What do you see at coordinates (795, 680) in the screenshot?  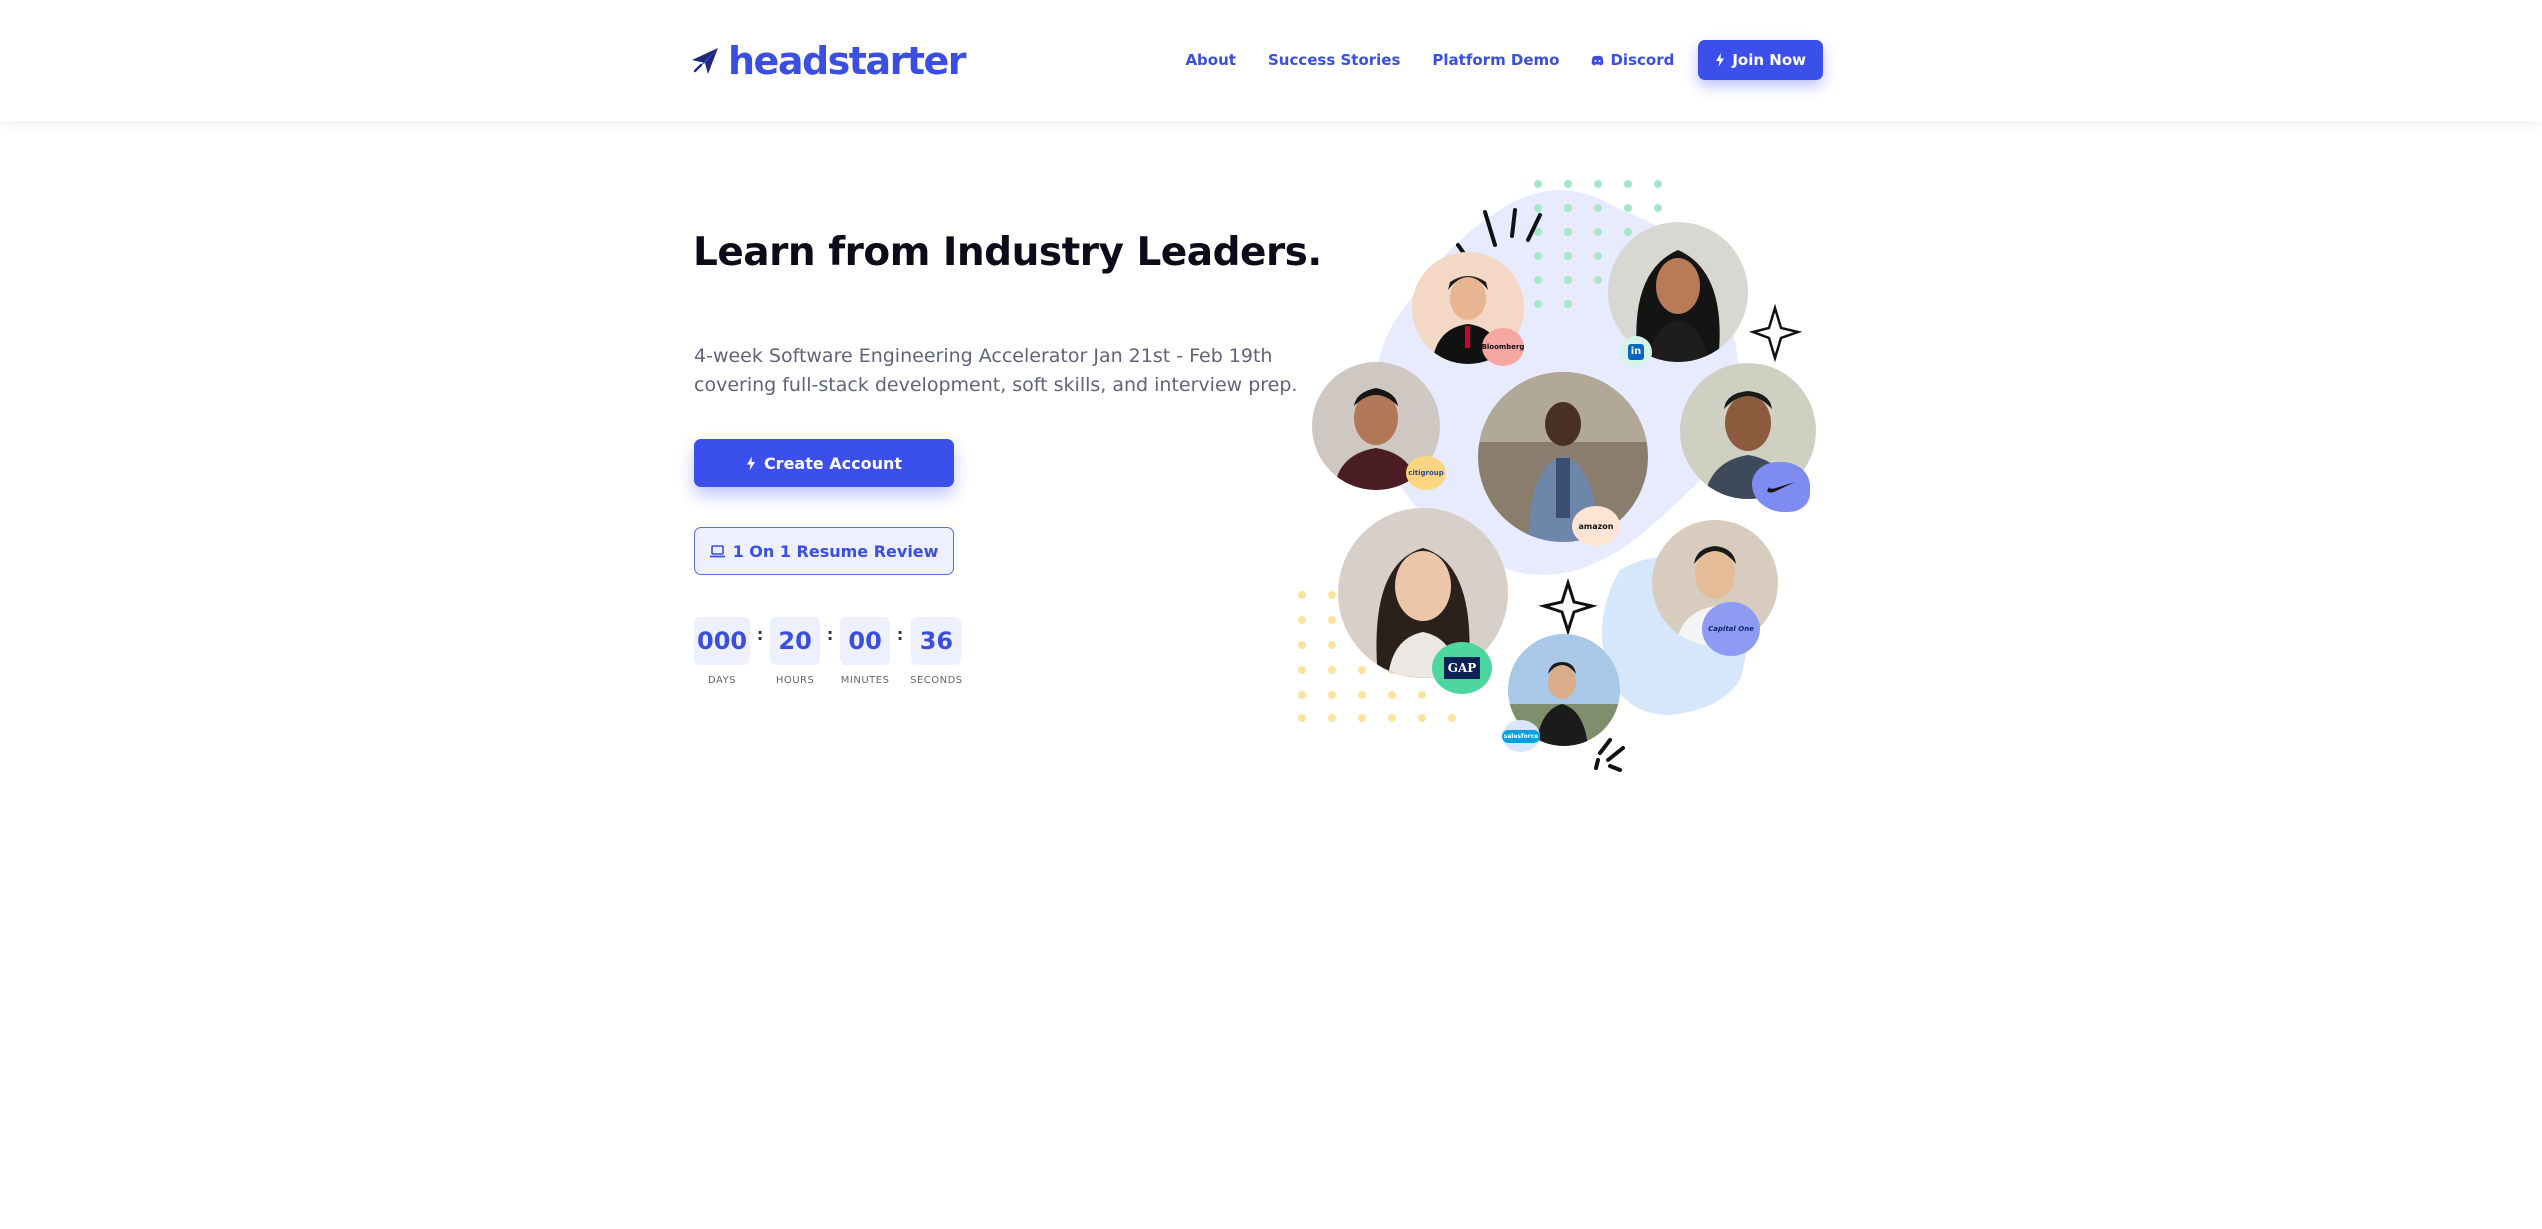 I see `countdown-hours-label: HOURS` at bounding box center [795, 680].